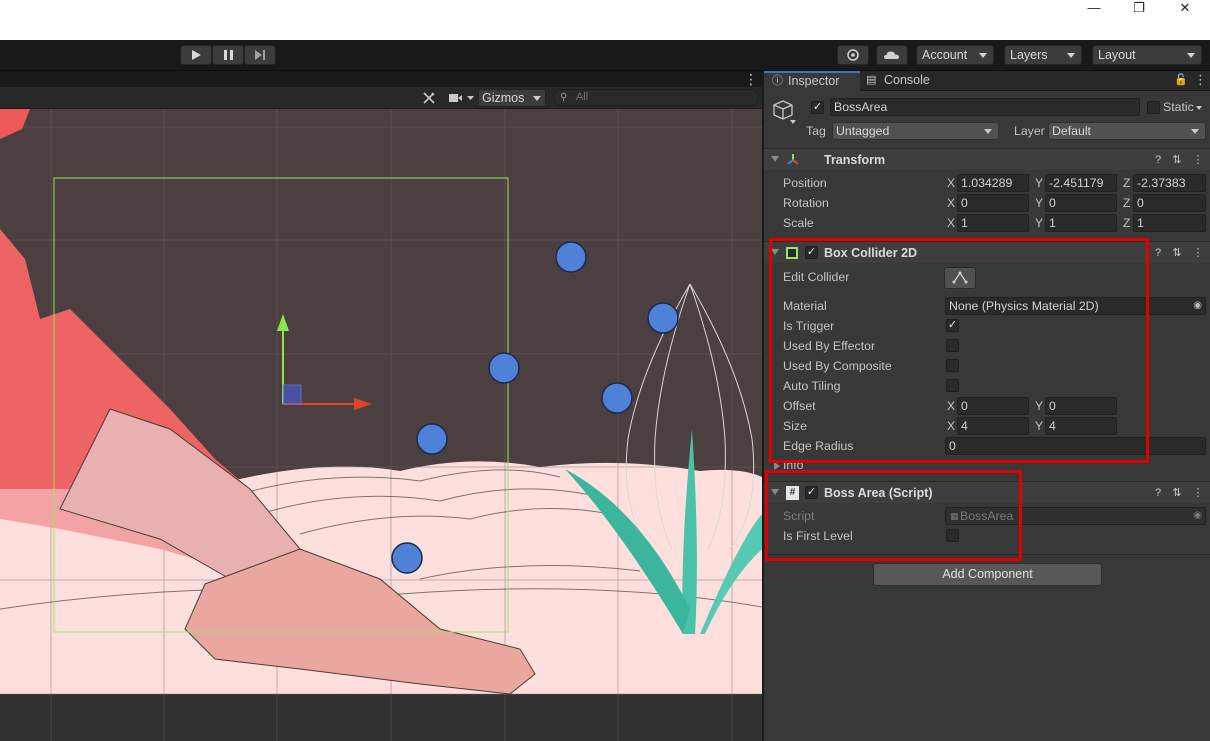 This screenshot has height=741, width=1210. I want to click on cloud-icon, so click(891, 55).